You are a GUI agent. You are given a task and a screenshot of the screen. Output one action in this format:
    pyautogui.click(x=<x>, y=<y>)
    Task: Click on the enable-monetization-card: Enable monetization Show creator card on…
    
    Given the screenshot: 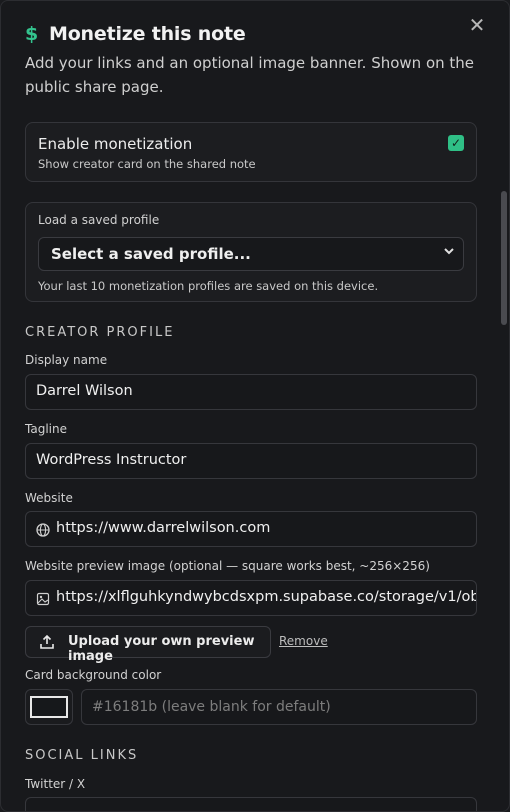 What is the action you would take?
    pyautogui.click(x=251, y=152)
    